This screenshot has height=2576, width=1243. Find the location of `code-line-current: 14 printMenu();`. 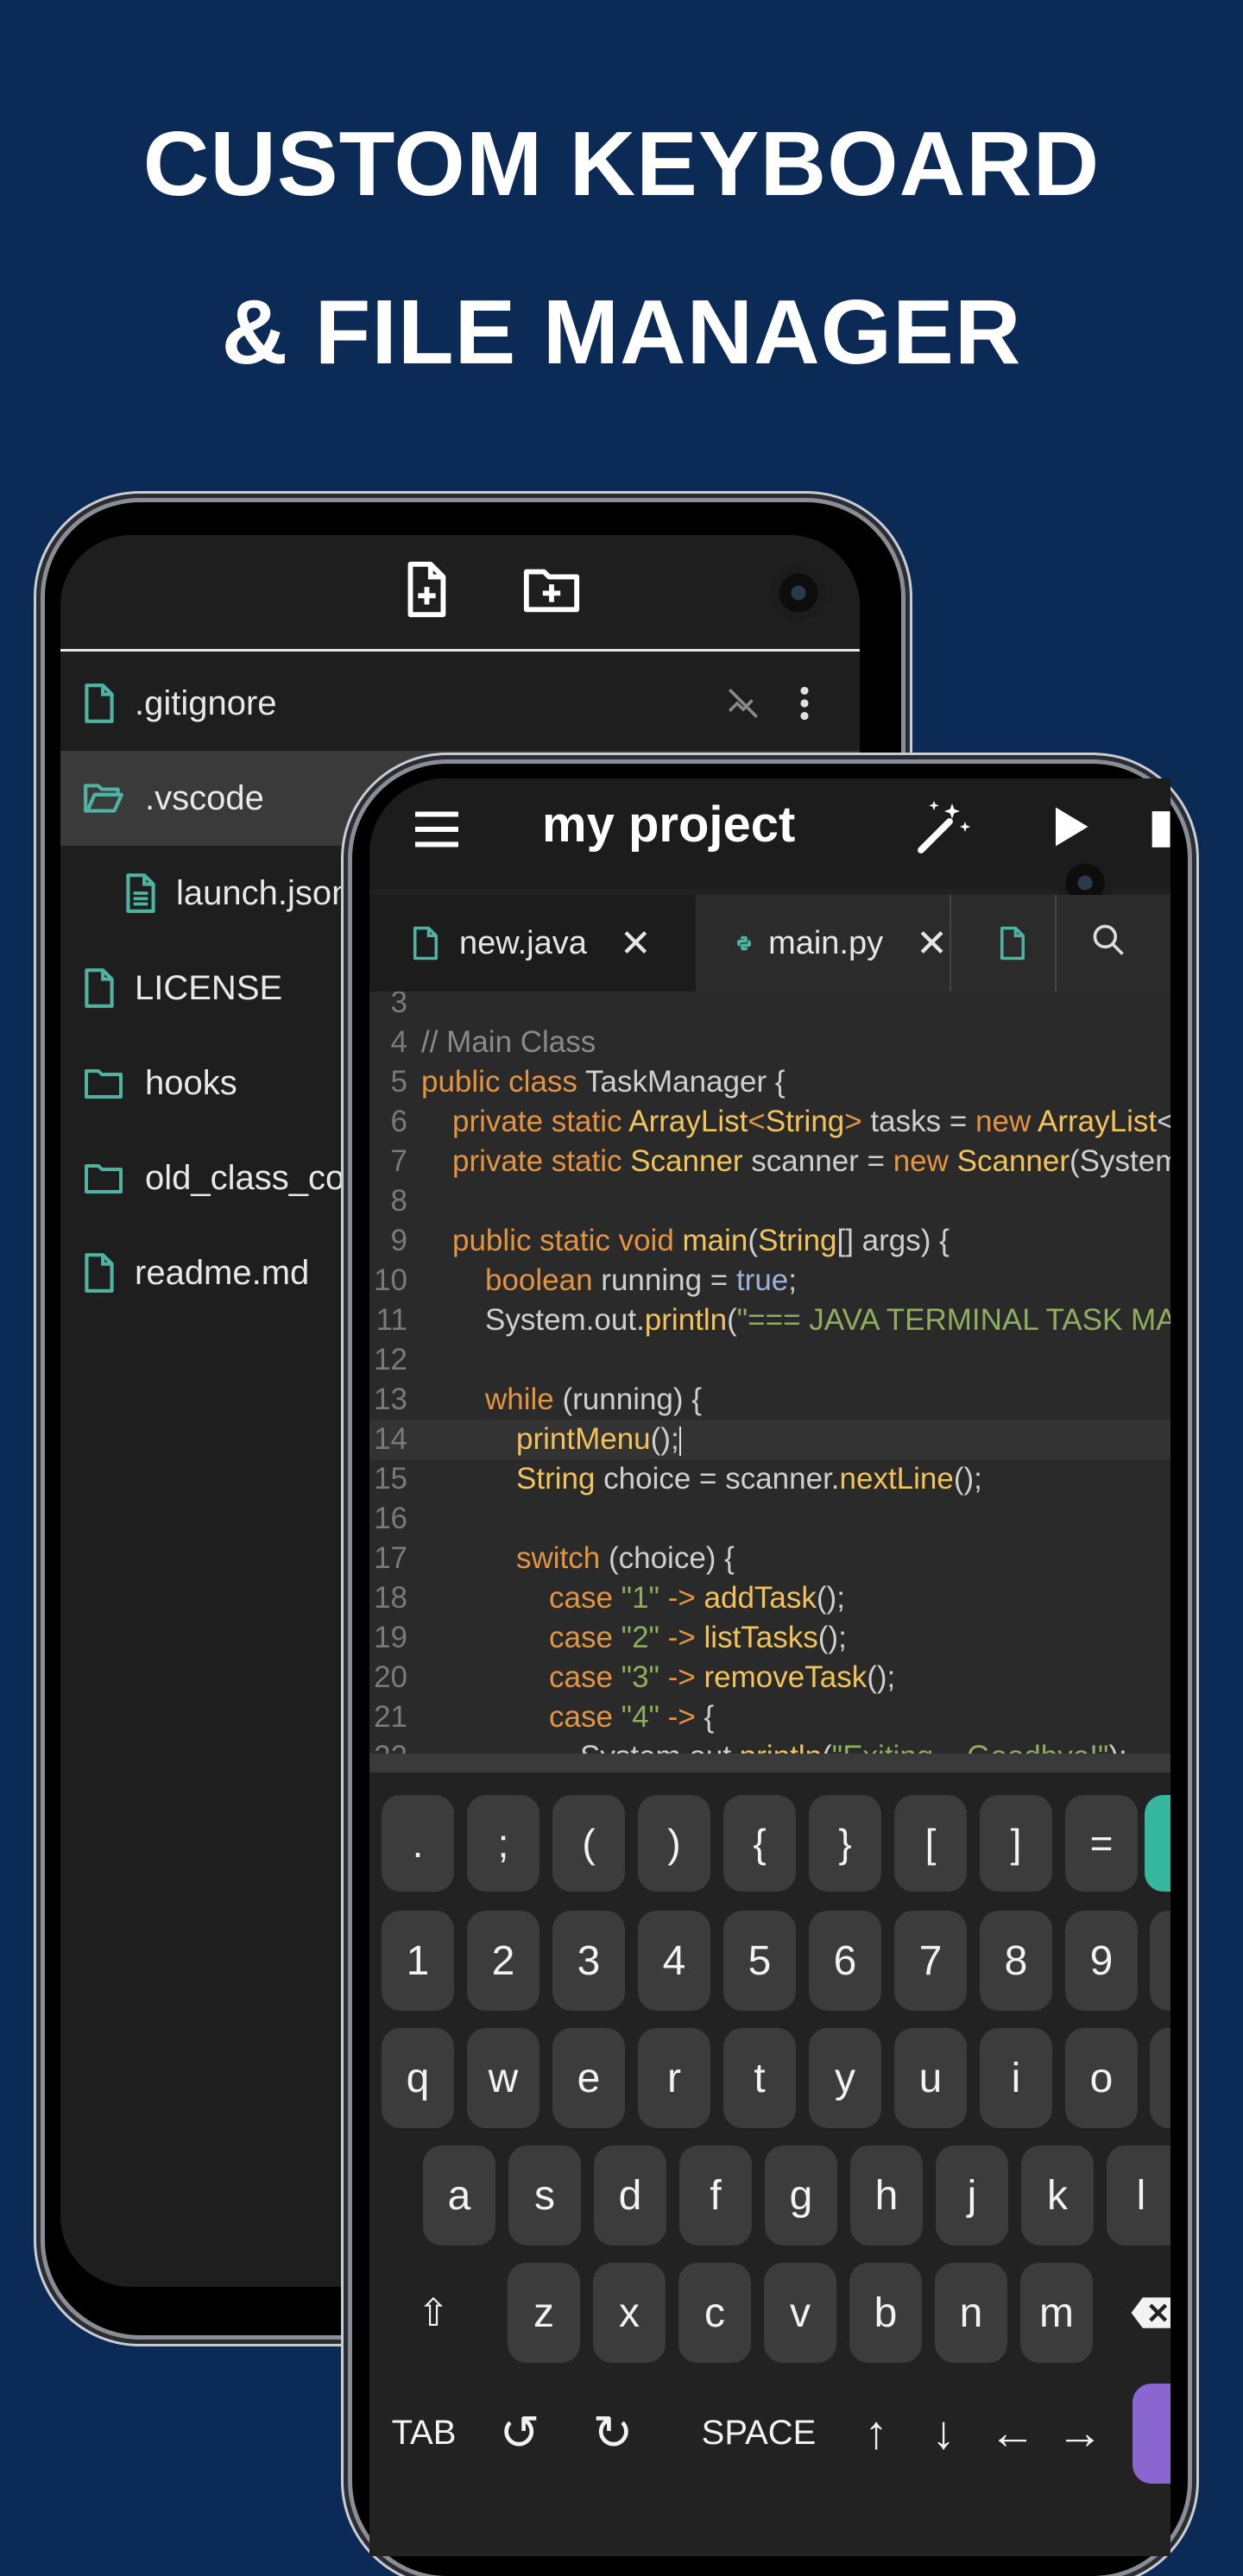

code-line-current: 14 printMenu(); is located at coordinates (769, 1440).